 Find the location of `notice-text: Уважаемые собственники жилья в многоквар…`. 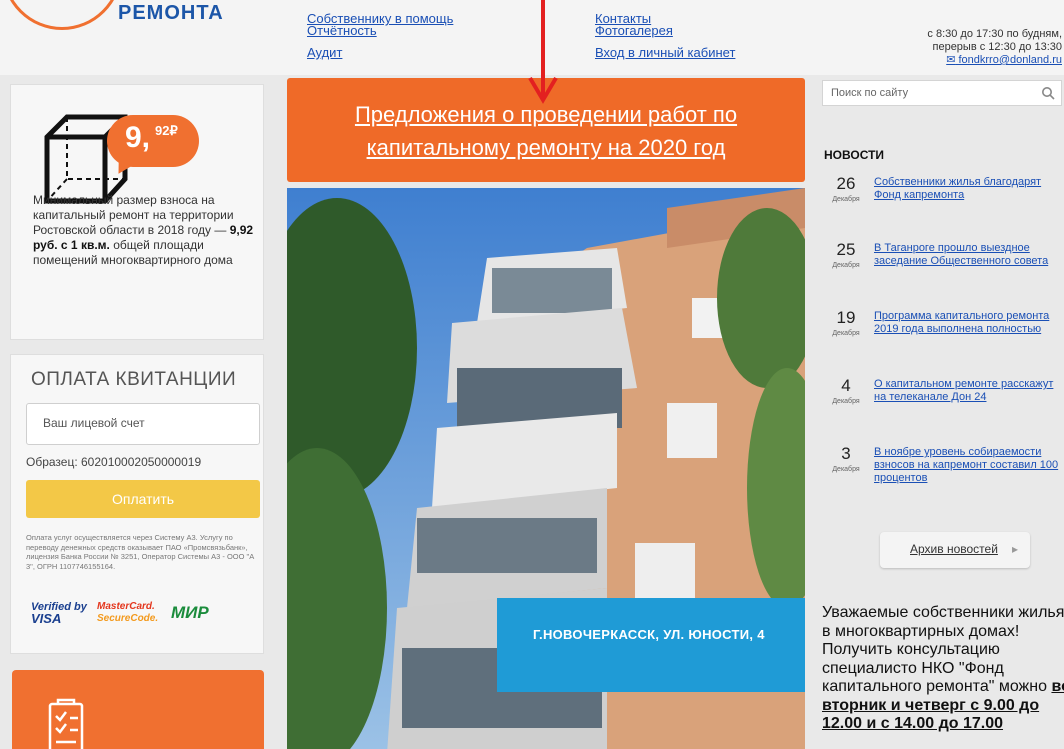

notice-text: Уважаемые собственники жилья в многоквар… is located at coordinates (943, 649).